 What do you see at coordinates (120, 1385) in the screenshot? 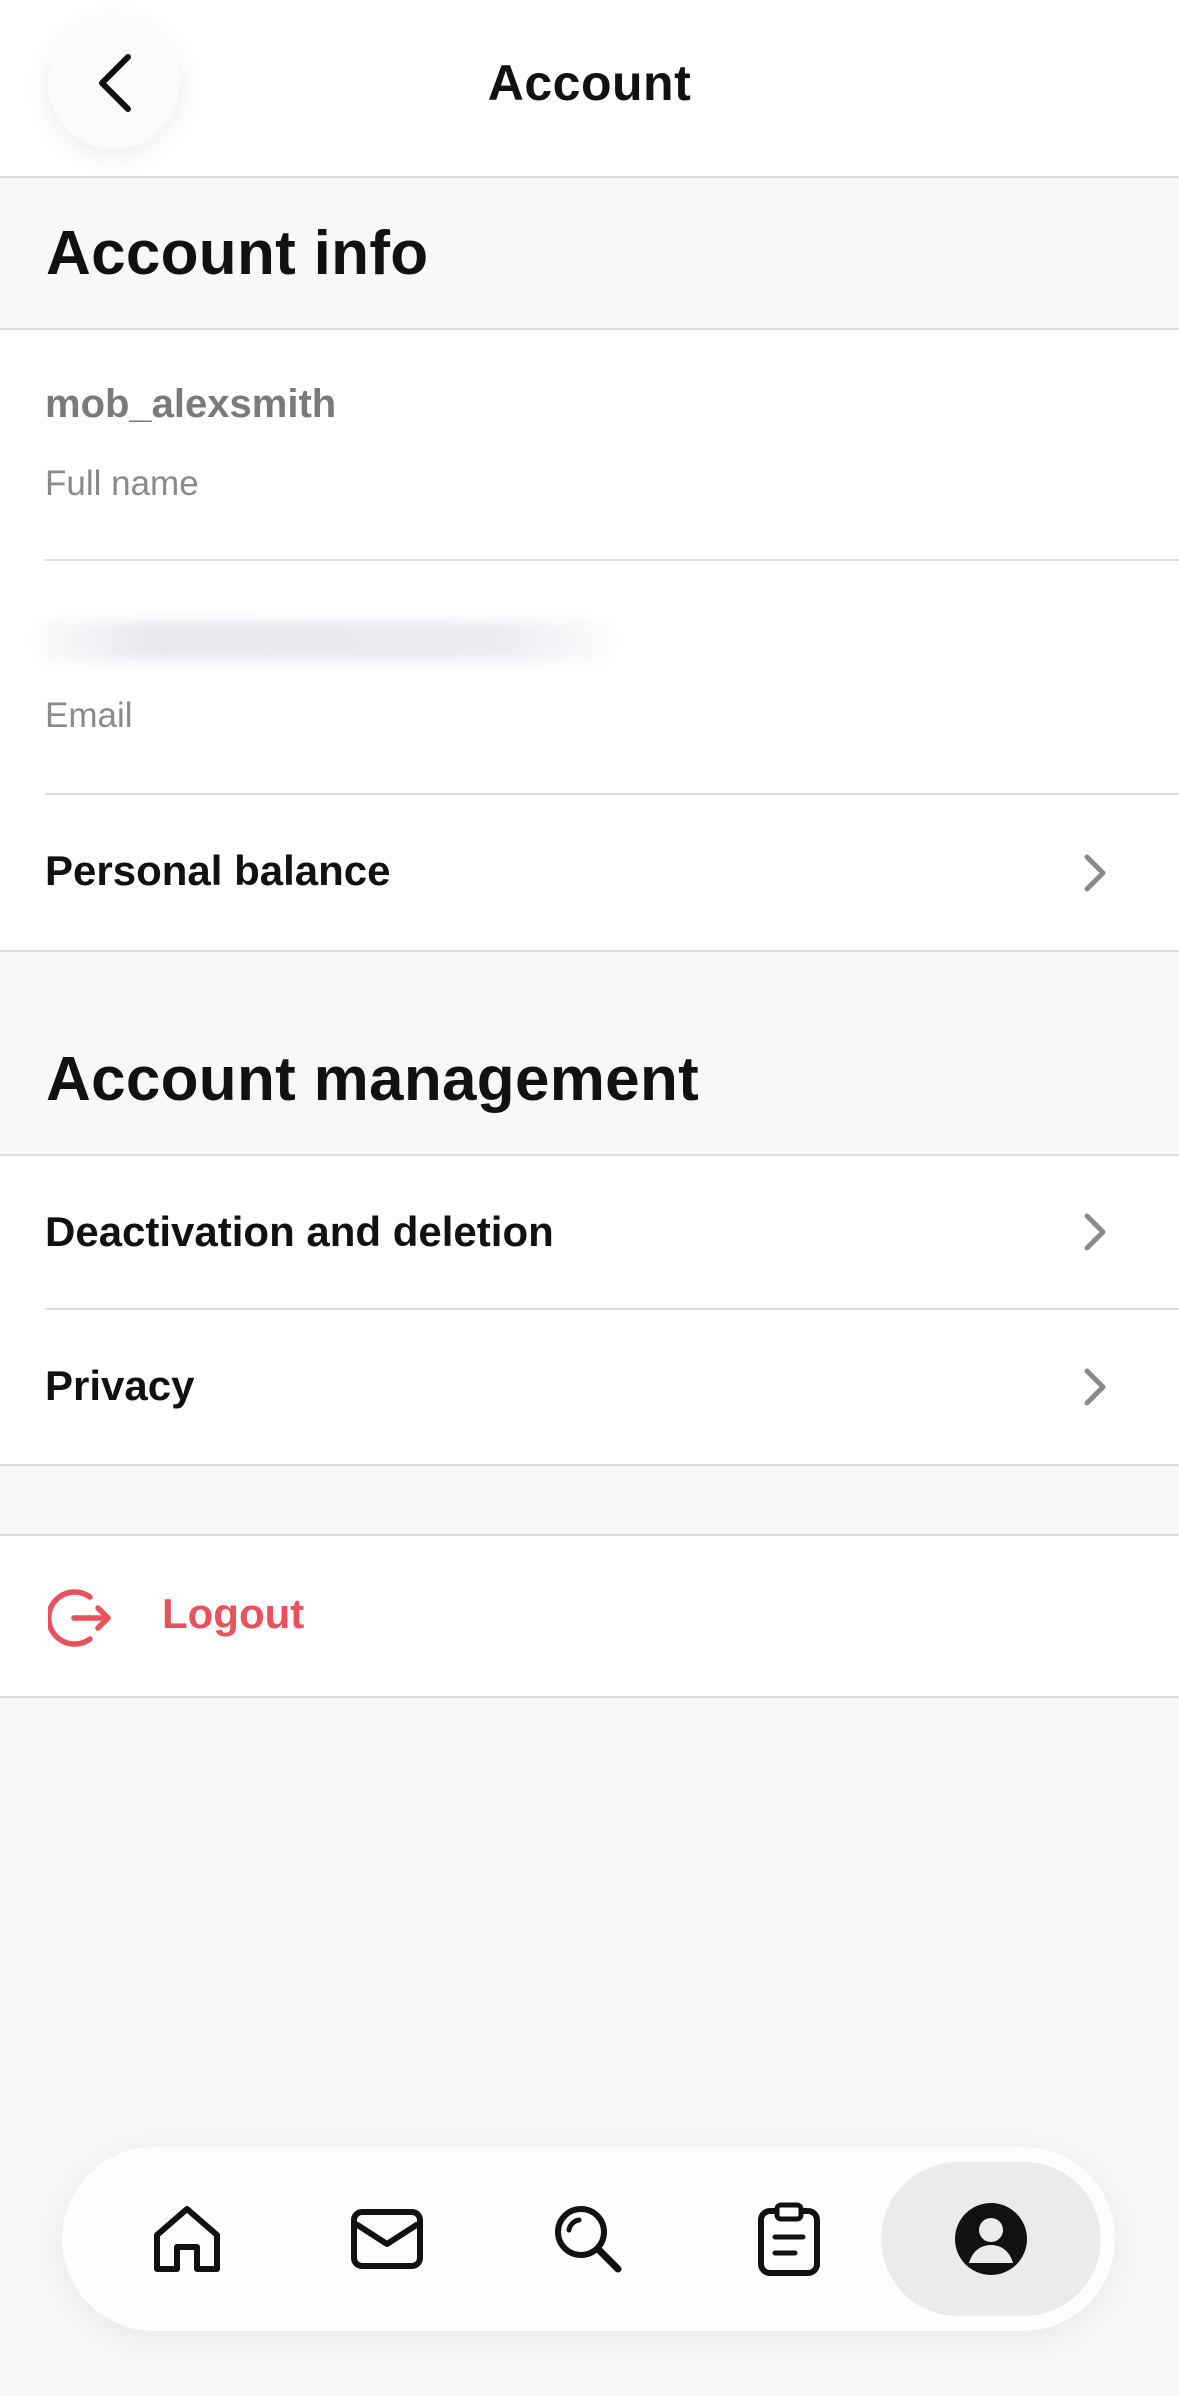
I see `privacy-label: Privacy` at bounding box center [120, 1385].